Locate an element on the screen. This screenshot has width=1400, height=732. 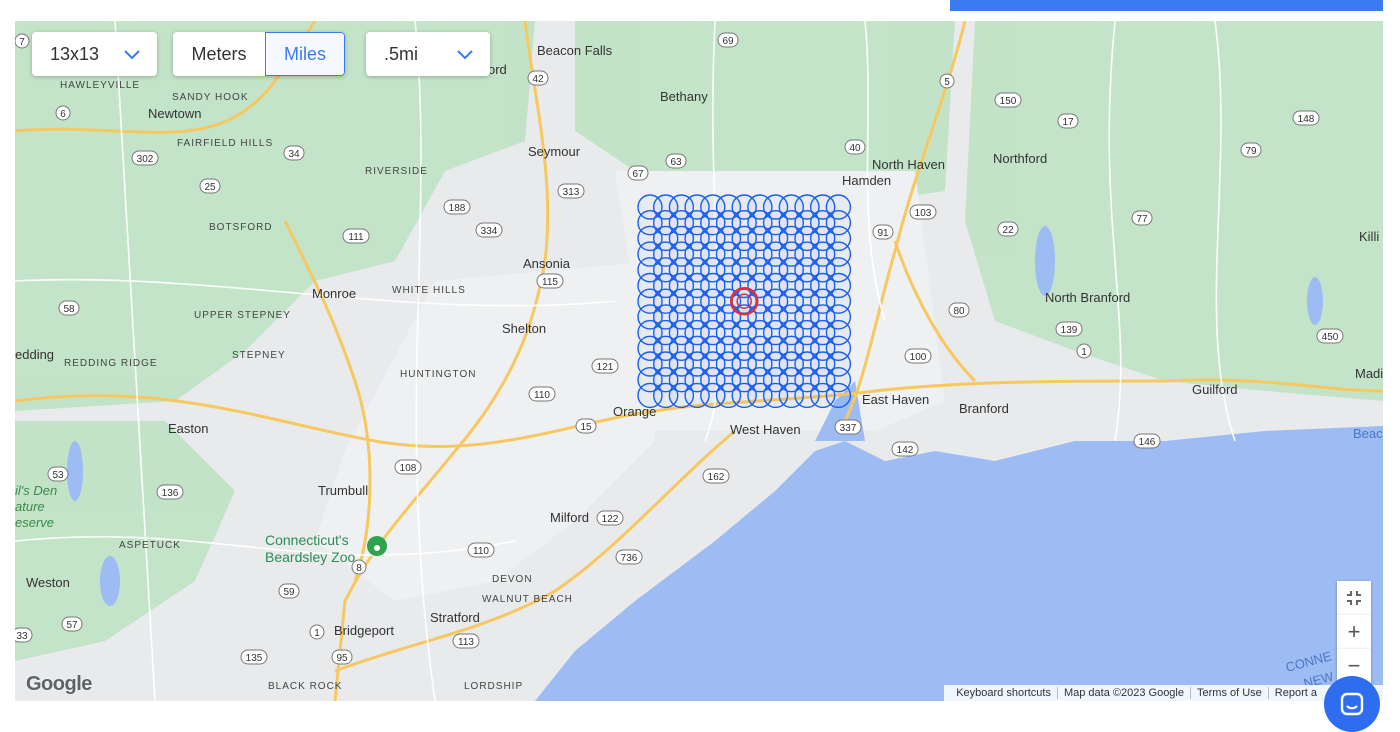
distance-value: .5mi is located at coordinates (401, 53).